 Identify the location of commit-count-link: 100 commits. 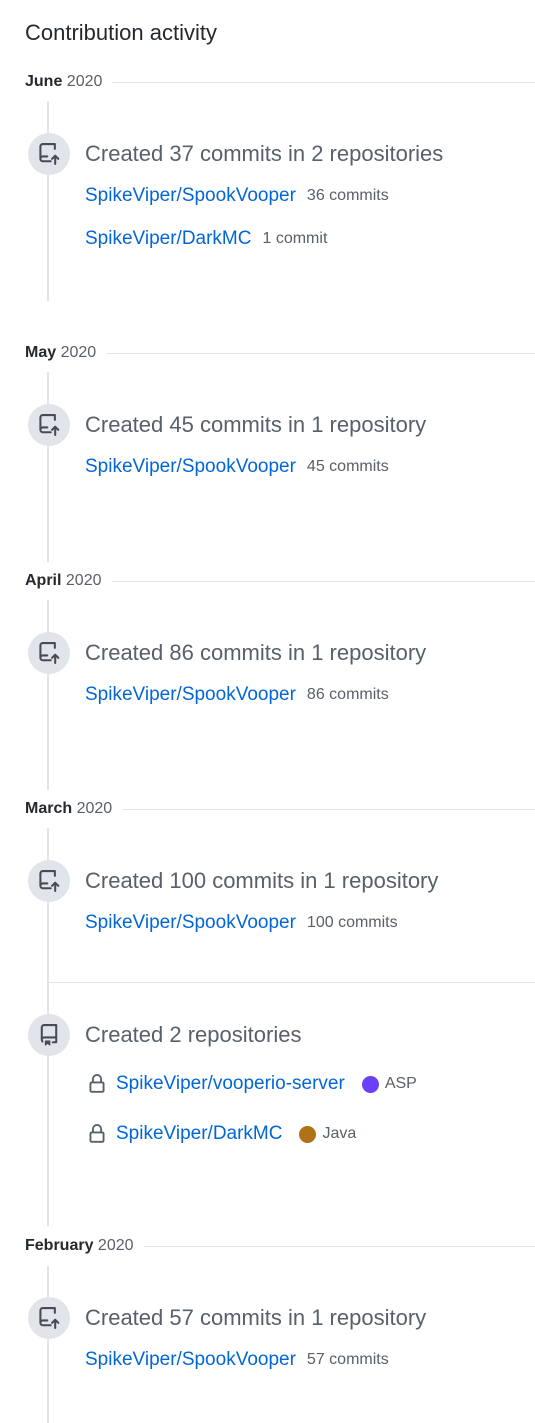
(352, 923).